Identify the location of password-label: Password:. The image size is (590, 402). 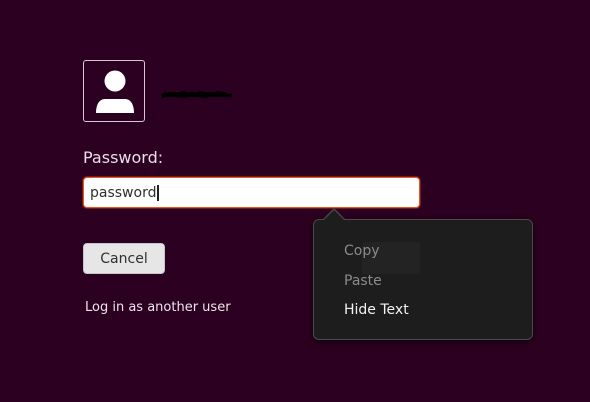
(123, 157).